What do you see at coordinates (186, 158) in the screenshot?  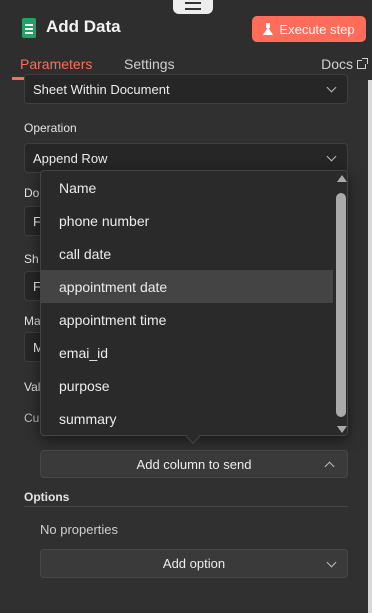 I see `operation-select: Append Row` at bounding box center [186, 158].